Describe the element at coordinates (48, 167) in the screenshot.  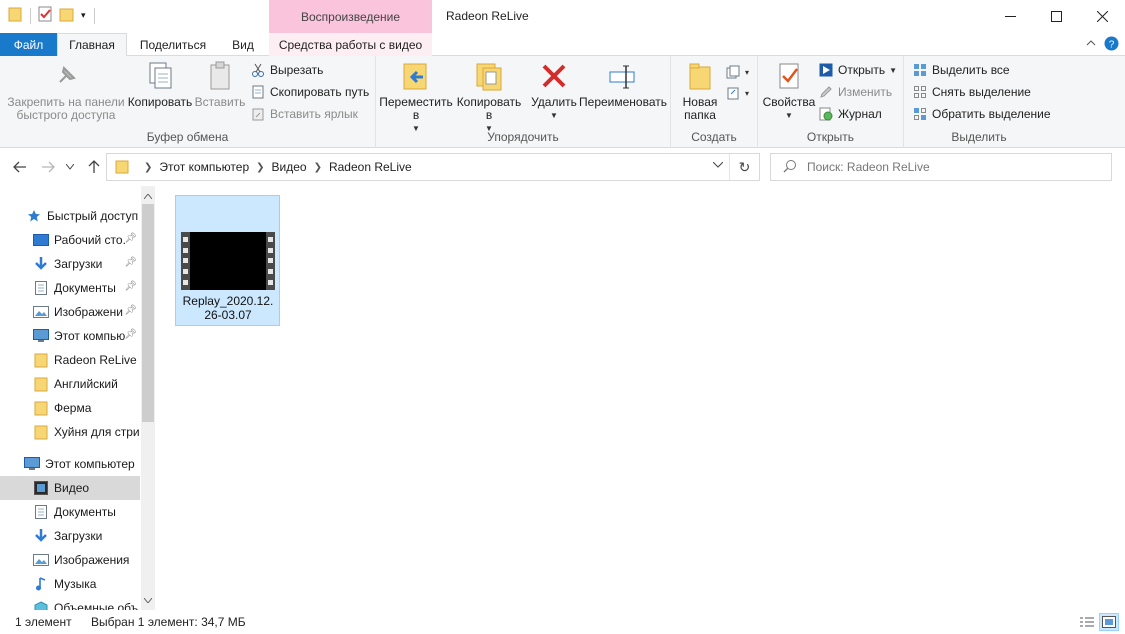
I see `forward-button` at that location.